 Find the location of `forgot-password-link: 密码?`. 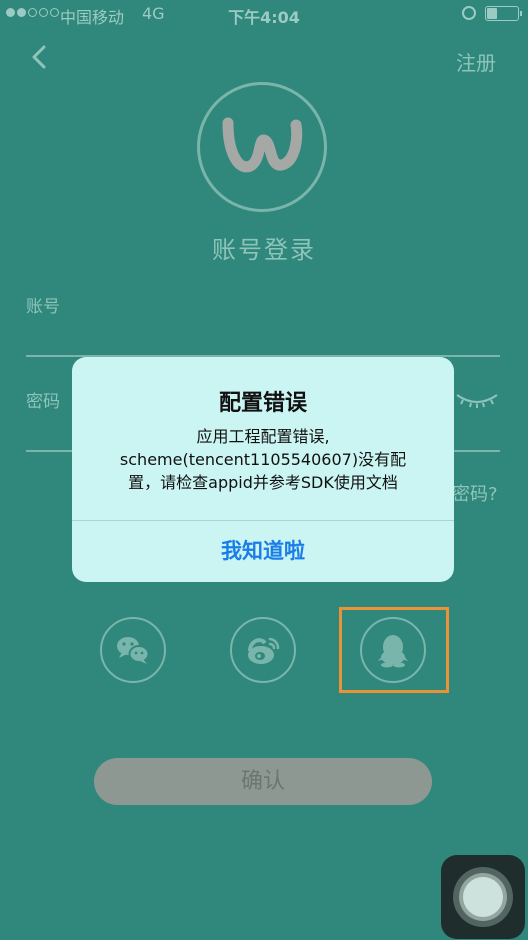

forgot-password-link: 密码? is located at coordinates (475, 493).